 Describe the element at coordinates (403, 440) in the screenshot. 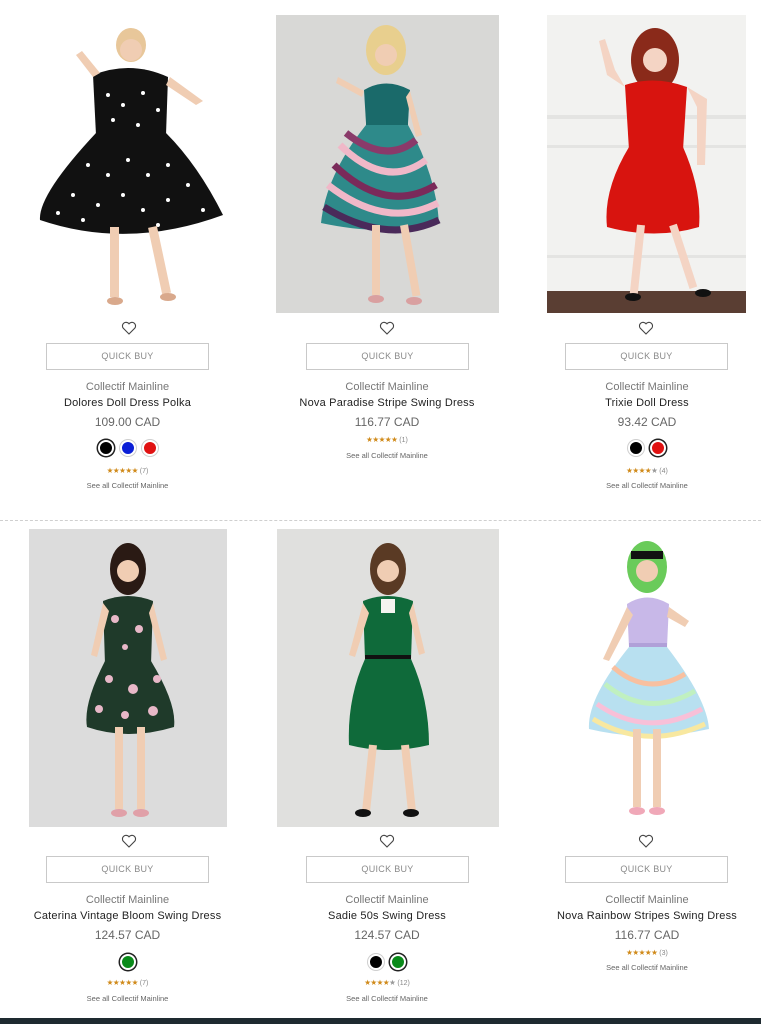

I see `review-count: (1)` at that location.